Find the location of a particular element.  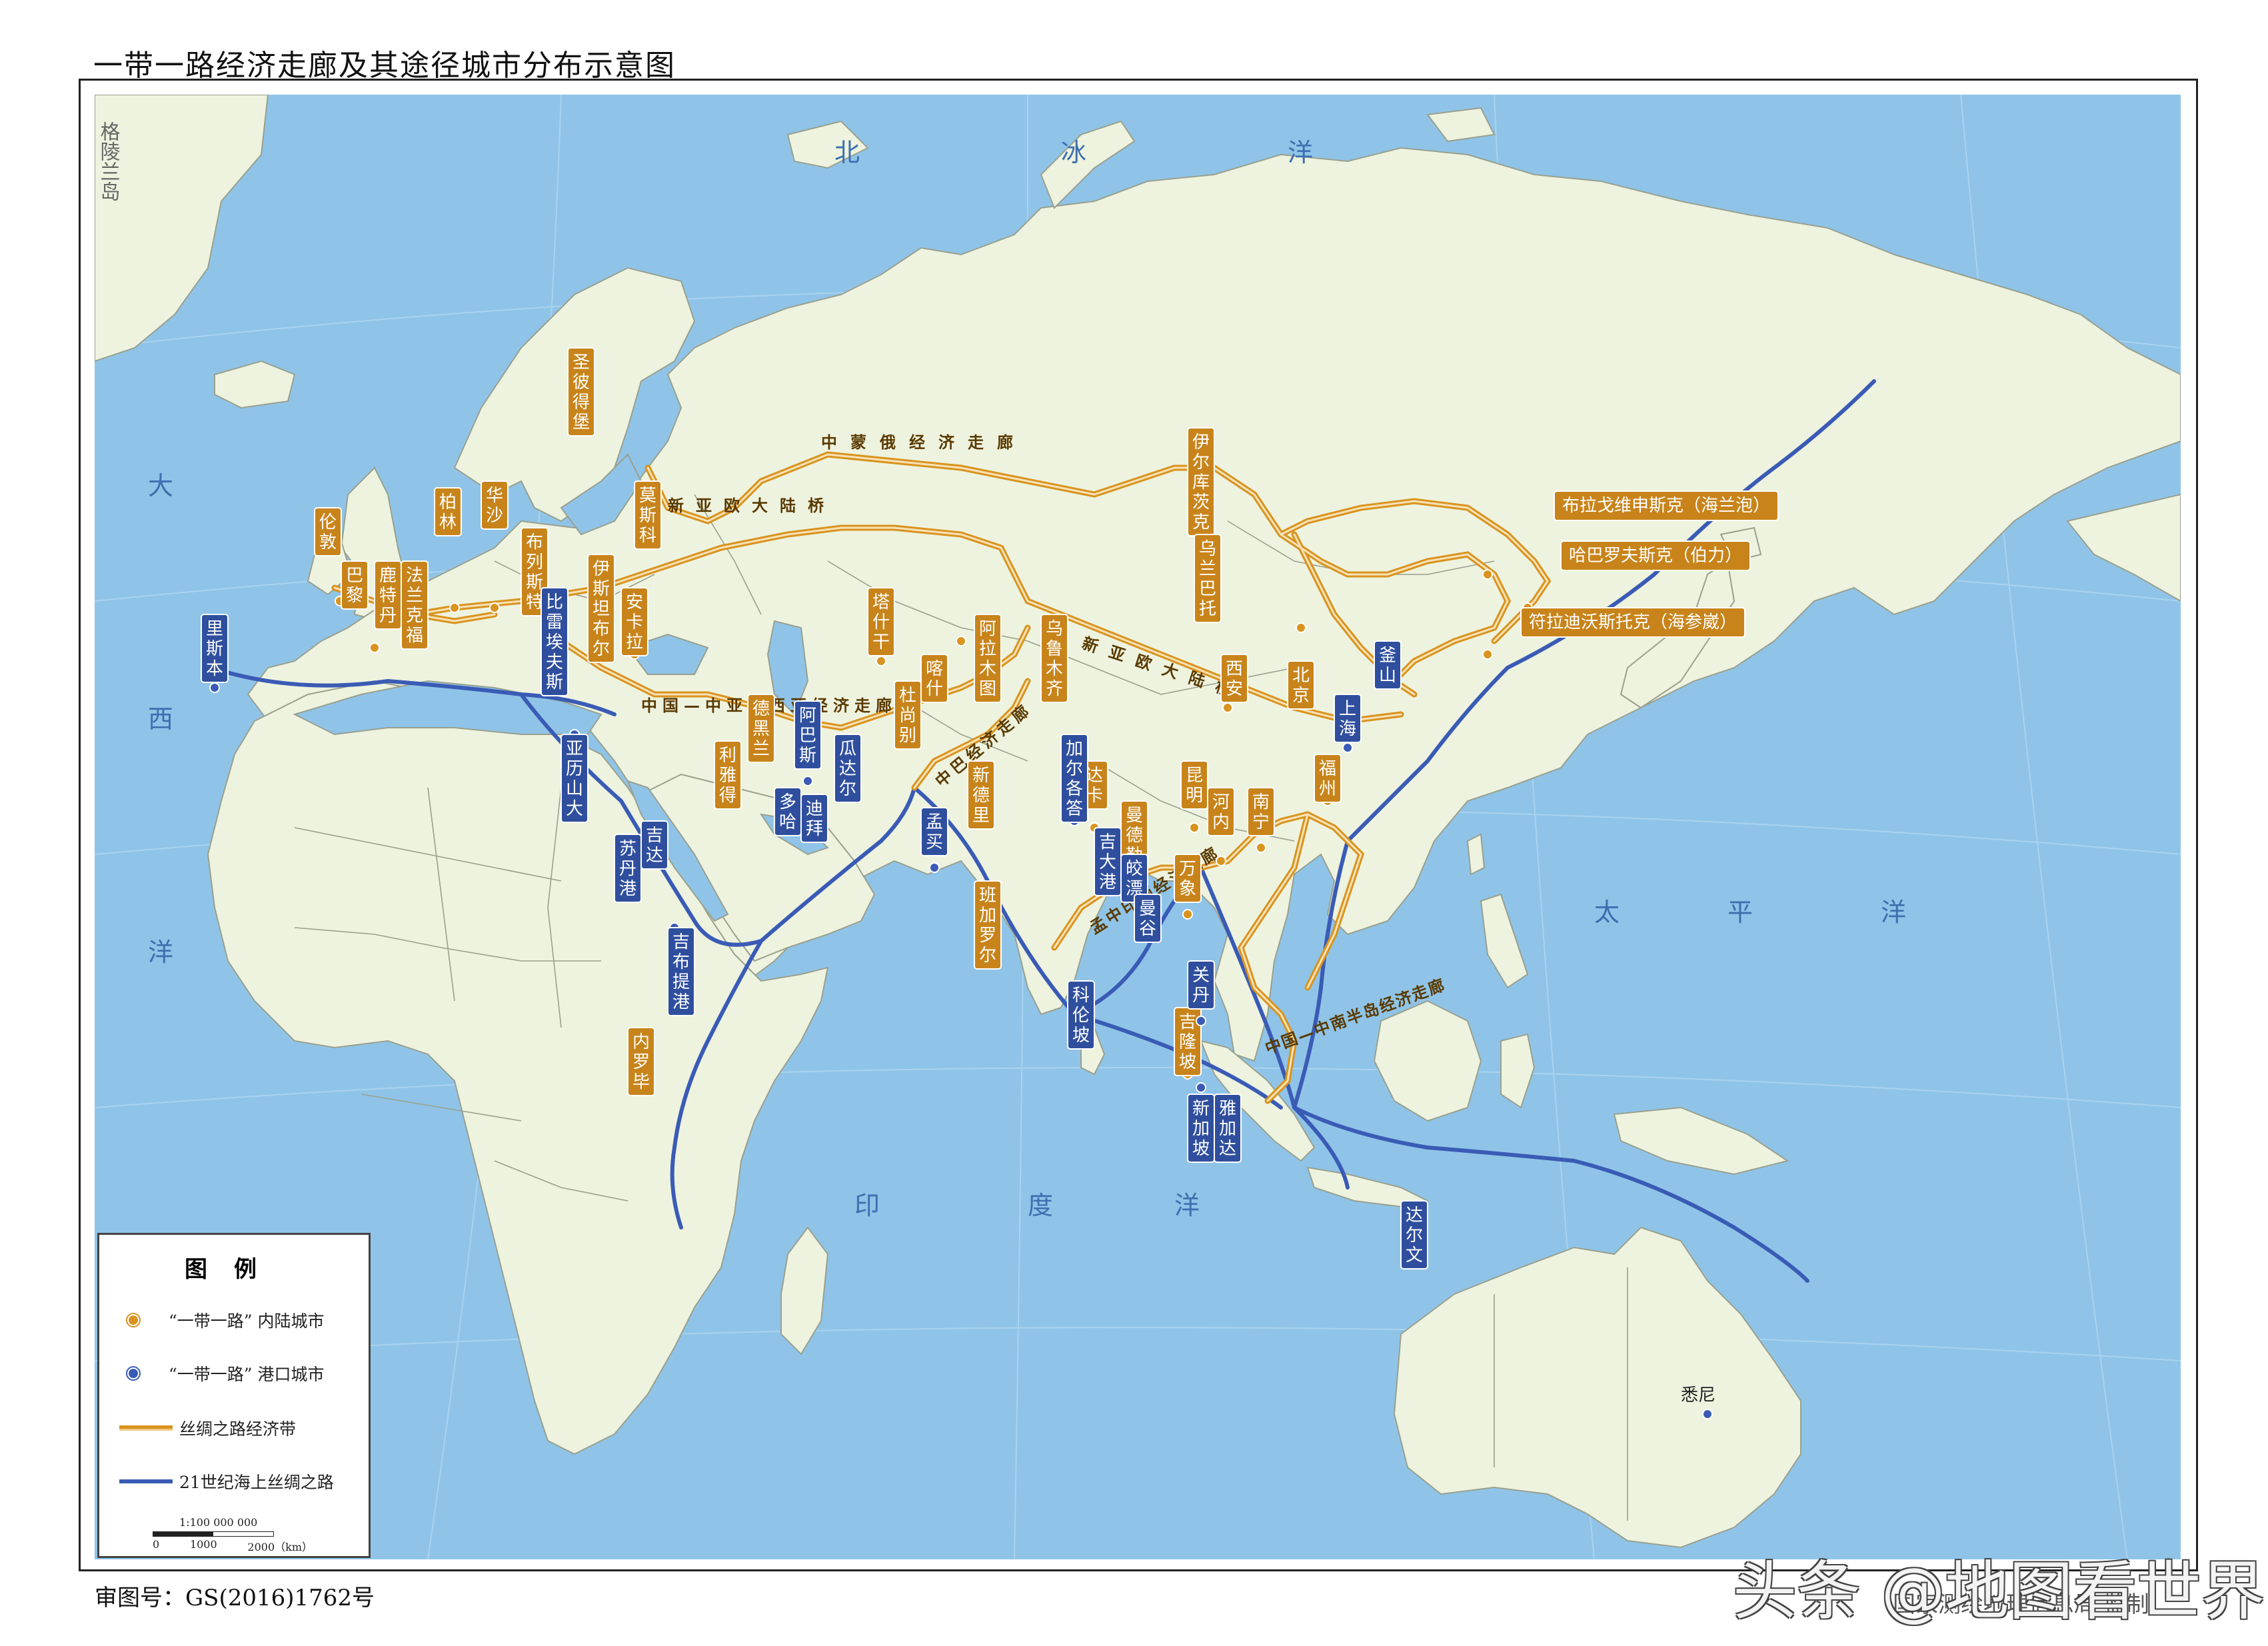

beijing-dot is located at coordinates (1301, 627).